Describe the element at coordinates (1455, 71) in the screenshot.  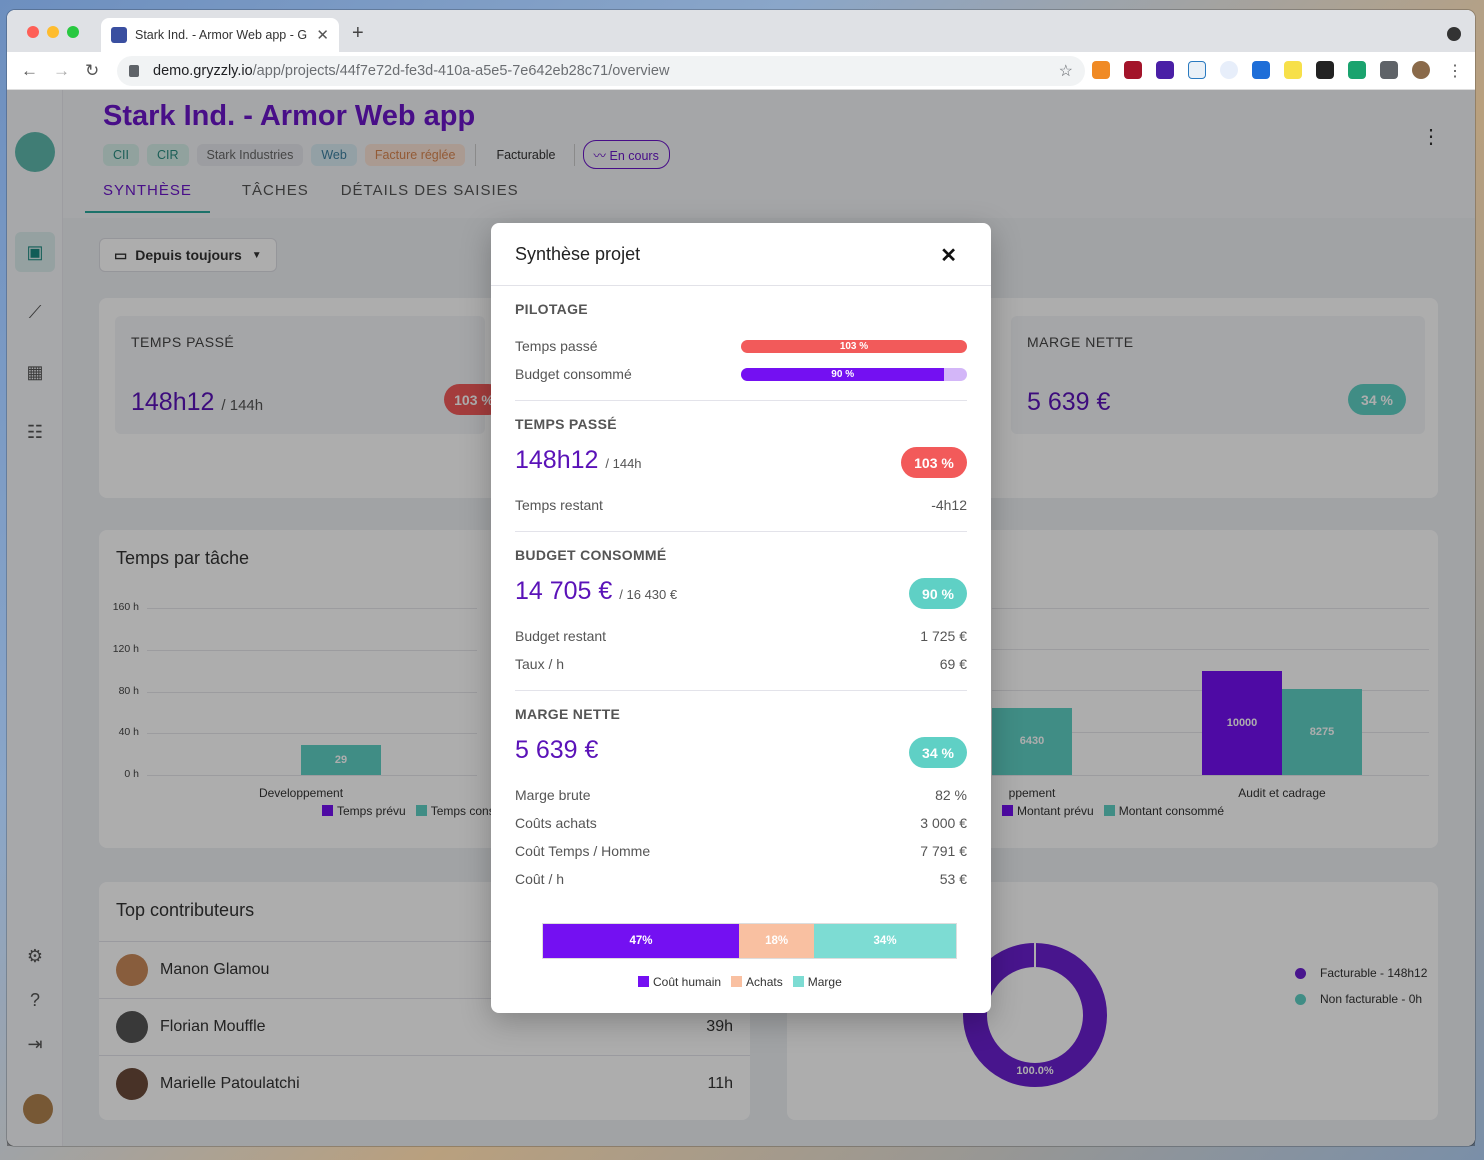
I see `browser-menu-icon: ⋮` at that location.